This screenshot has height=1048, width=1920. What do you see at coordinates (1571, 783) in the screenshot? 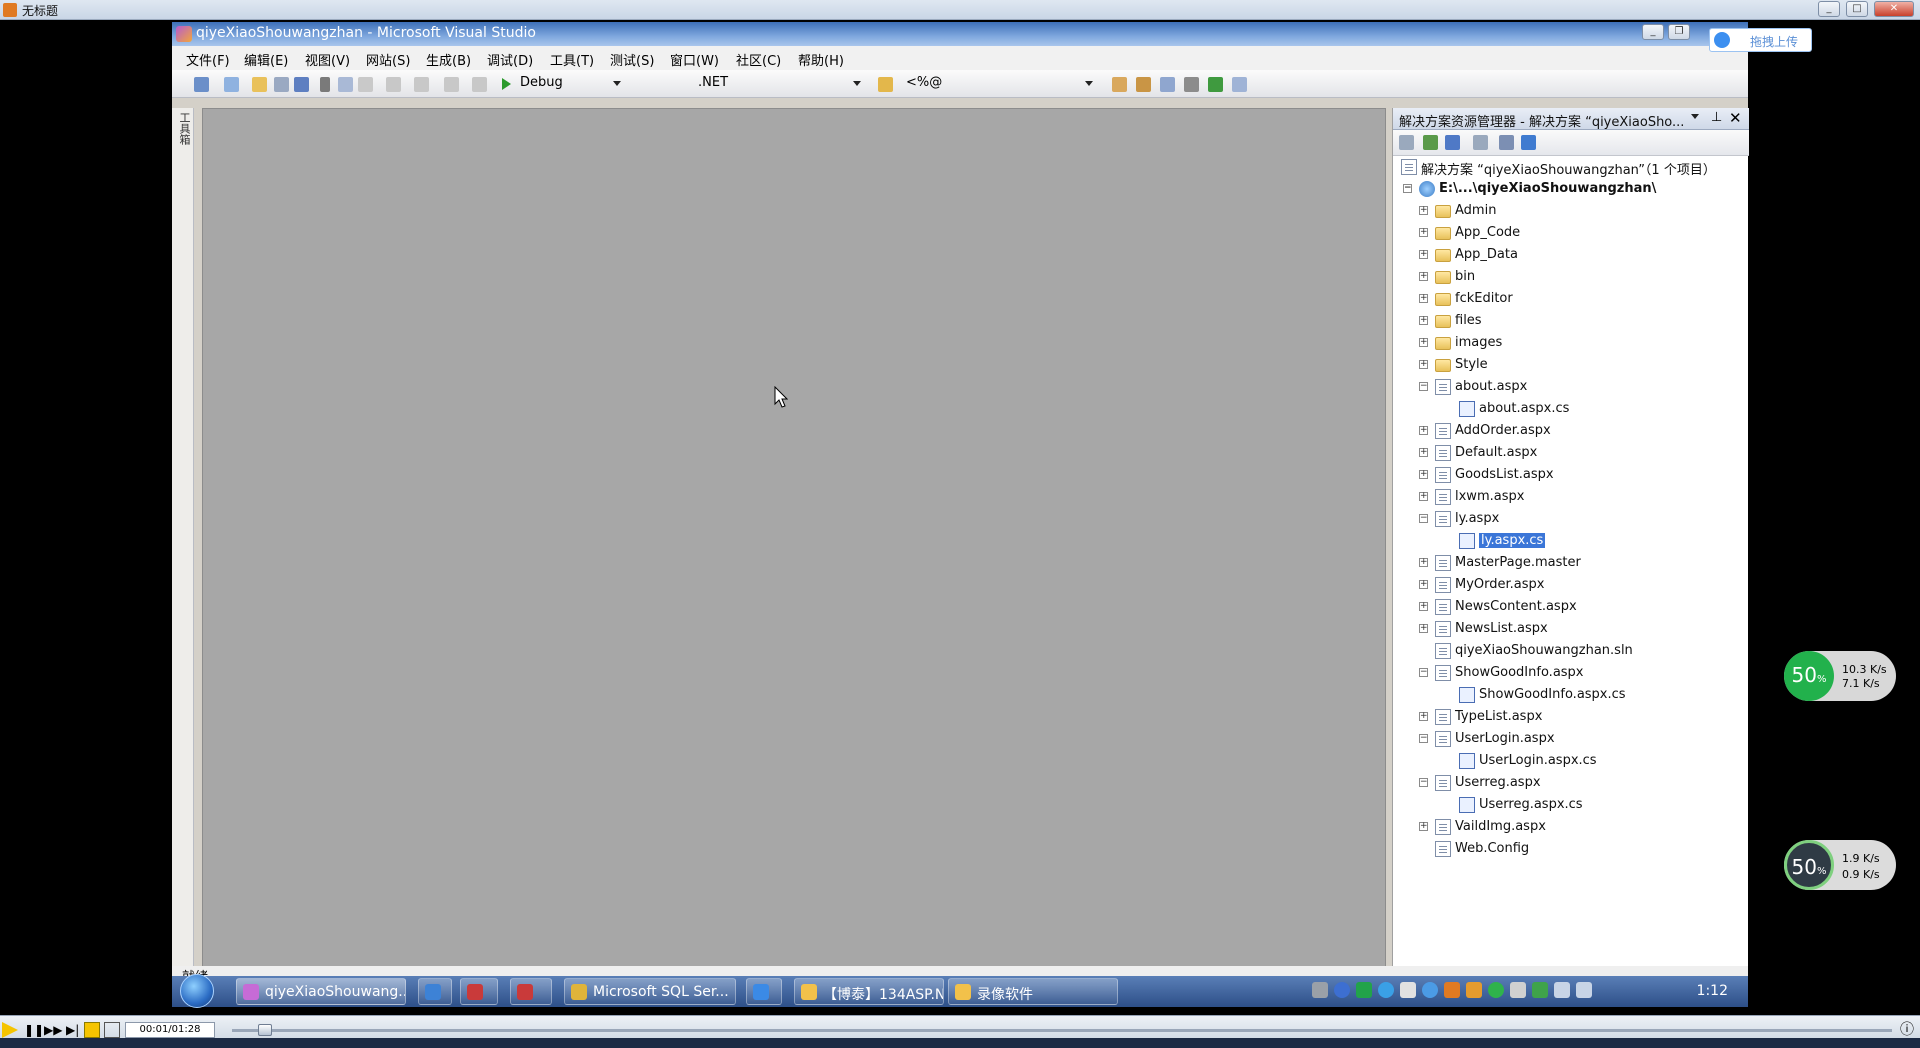
I see `tree-item: − Userreg.aspx` at bounding box center [1571, 783].